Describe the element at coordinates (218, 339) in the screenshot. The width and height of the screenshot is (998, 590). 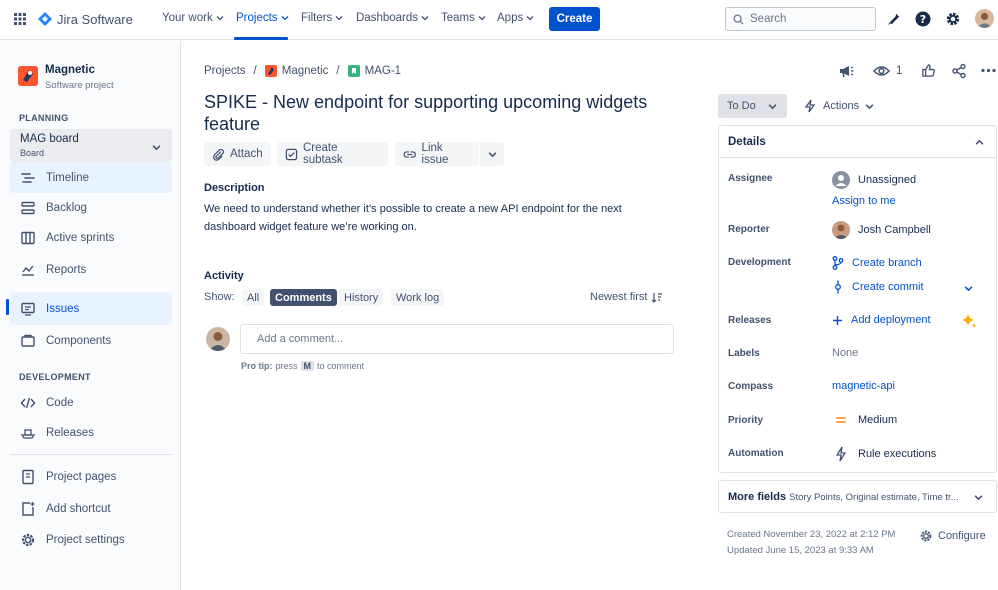
I see `commenter-avatar` at that location.